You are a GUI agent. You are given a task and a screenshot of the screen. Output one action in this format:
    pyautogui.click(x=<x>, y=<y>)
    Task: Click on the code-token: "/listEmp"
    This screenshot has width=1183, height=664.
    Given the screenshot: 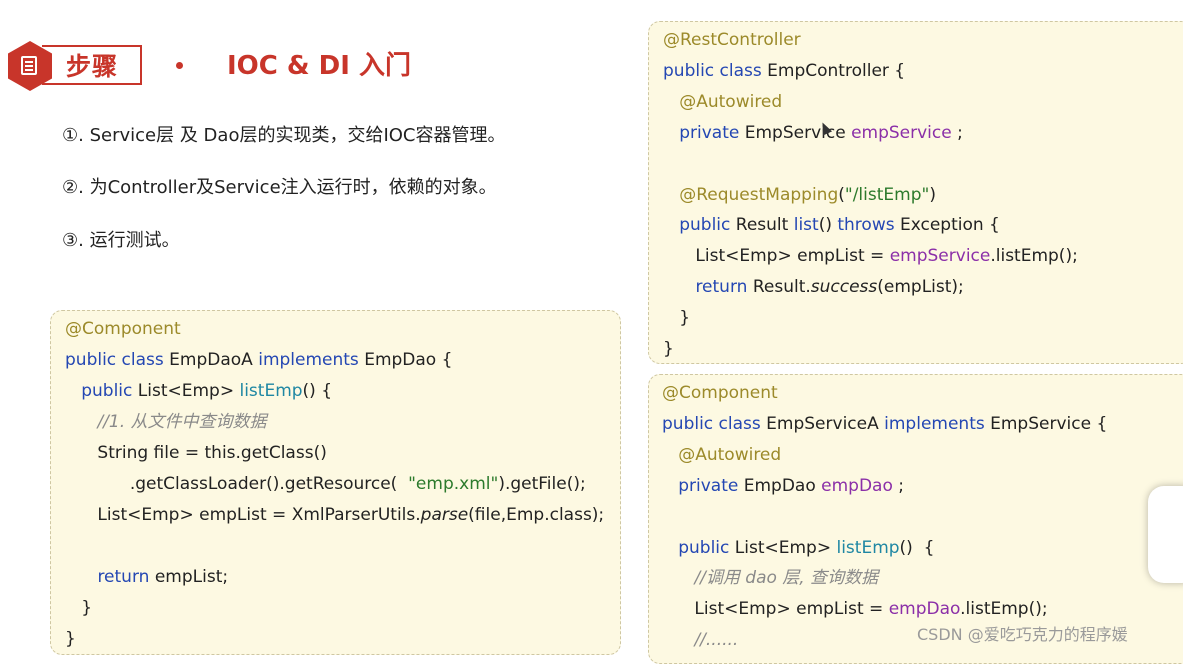 What is the action you would take?
    pyautogui.click(x=887, y=194)
    